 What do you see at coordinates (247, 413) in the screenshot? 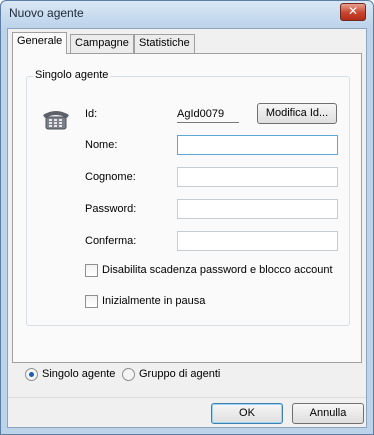
I see `ok-button: OK` at bounding box center [247, 413].